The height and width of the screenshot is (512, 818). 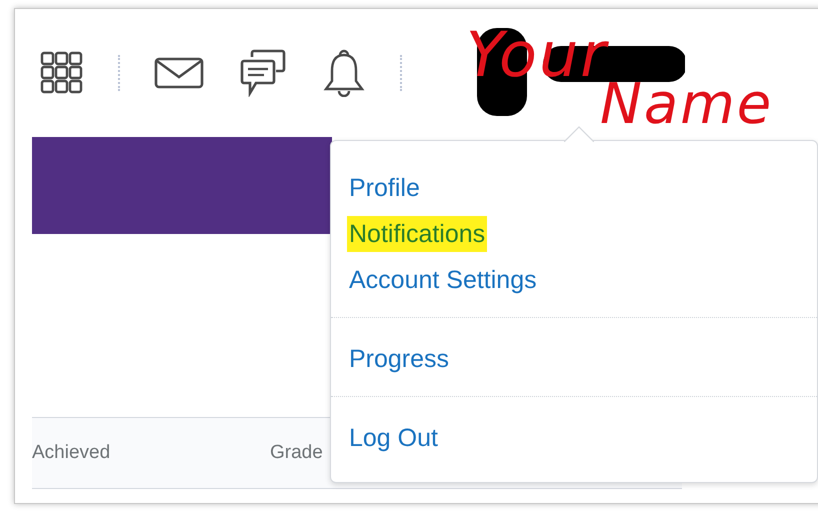 What do you see at coordinates (72, 453) in the screenshot?
I see `column-header: Achieved` at bounding box center [72, 453].